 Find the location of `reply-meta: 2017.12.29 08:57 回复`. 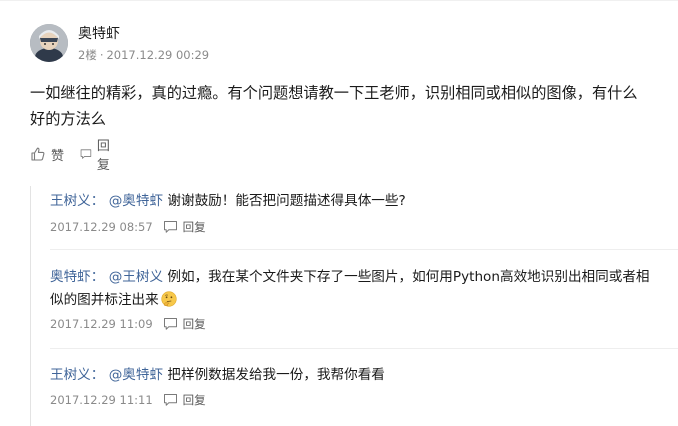

reply-meta: 2017.12.29 08:57 回复 is located at coordinates (128, 227).